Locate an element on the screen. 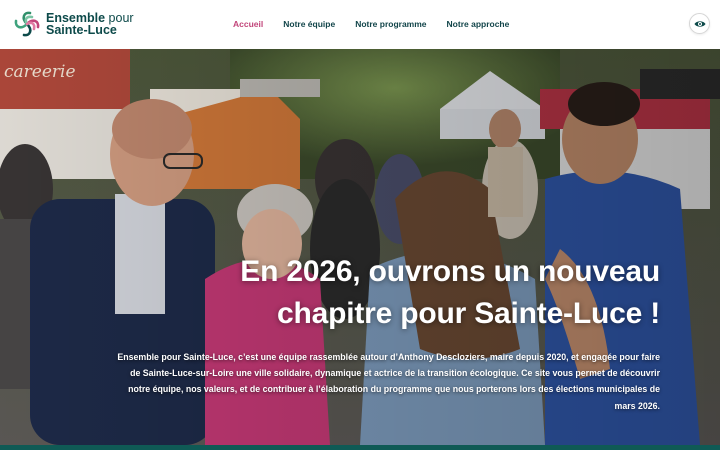 This screenshot has height=450, width=720. brand-name-line2: Sainte-Luce is located at coordinates (81, 30).